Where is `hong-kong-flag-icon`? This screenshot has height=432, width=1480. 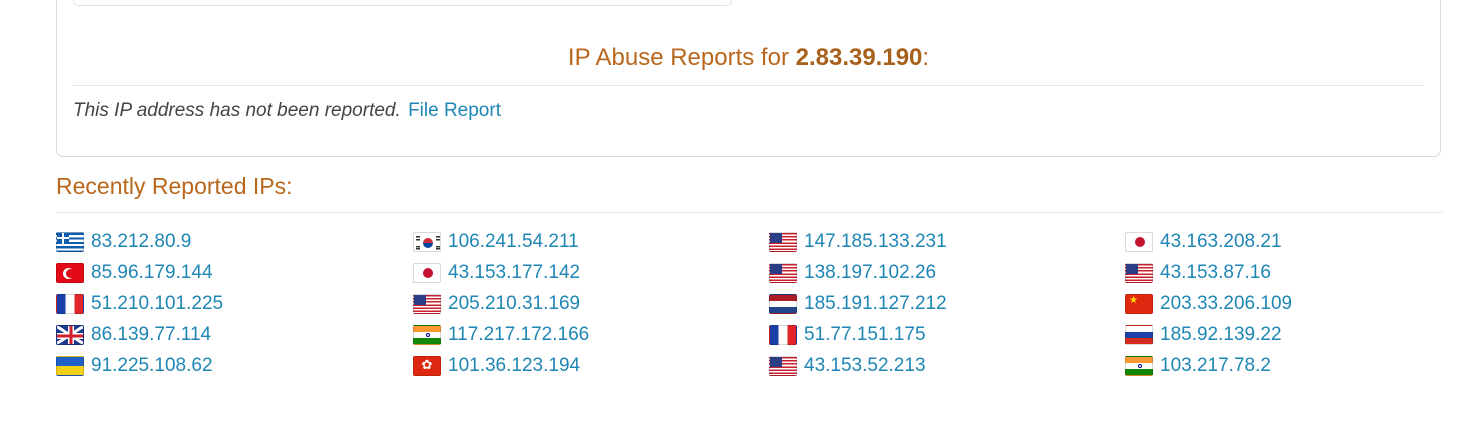
hong-kong-flag-icon is located at coordinates (427, 365).